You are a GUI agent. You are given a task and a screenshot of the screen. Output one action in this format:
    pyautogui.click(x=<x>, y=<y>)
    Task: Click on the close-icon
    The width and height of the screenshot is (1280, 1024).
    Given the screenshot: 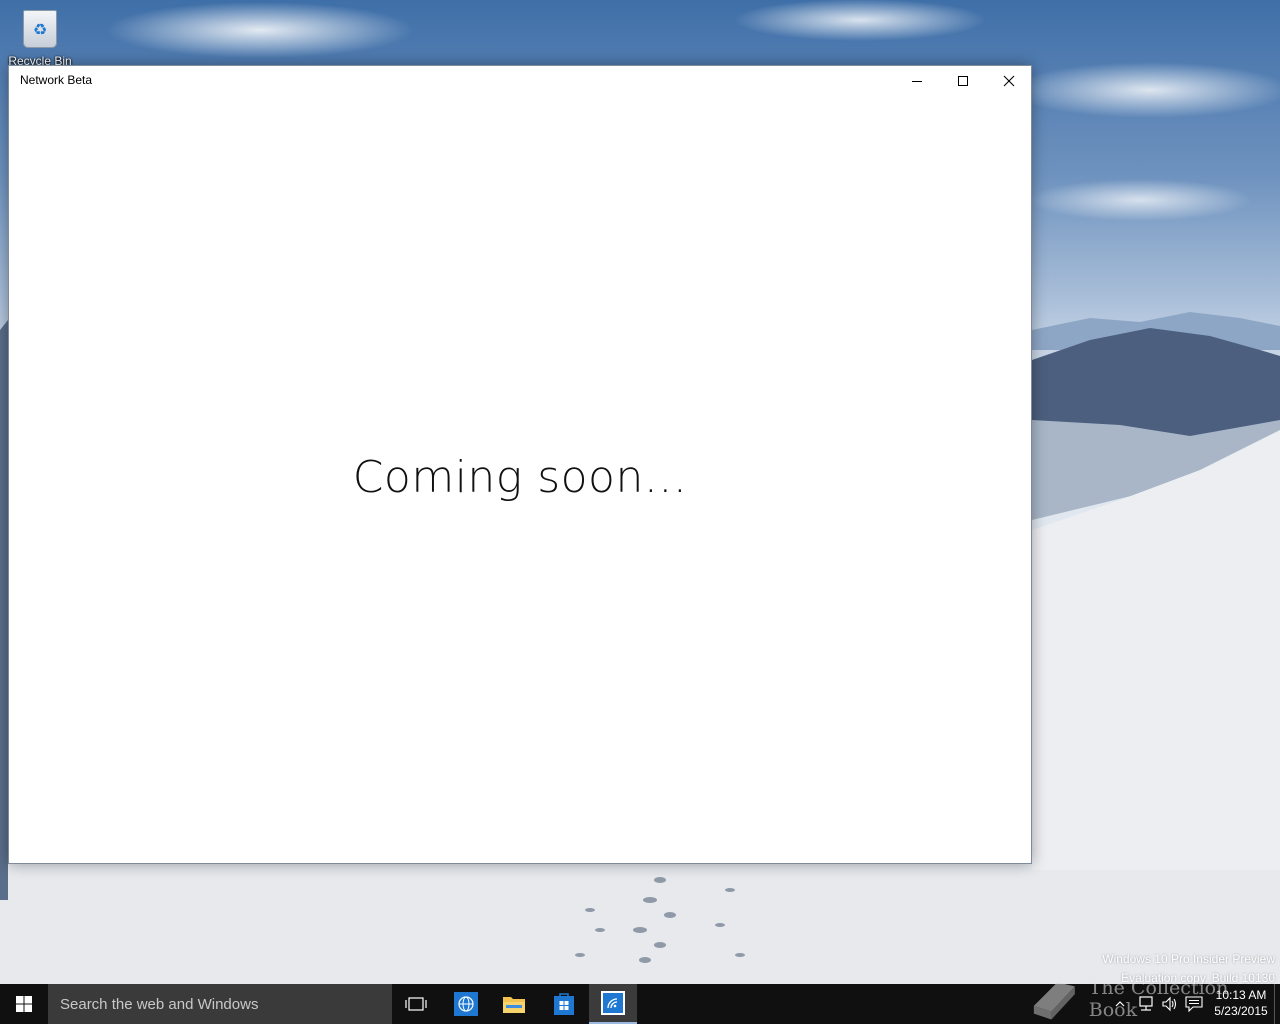 What is the action you would take?
    pyautogui.click(x=1009, y=81)
    